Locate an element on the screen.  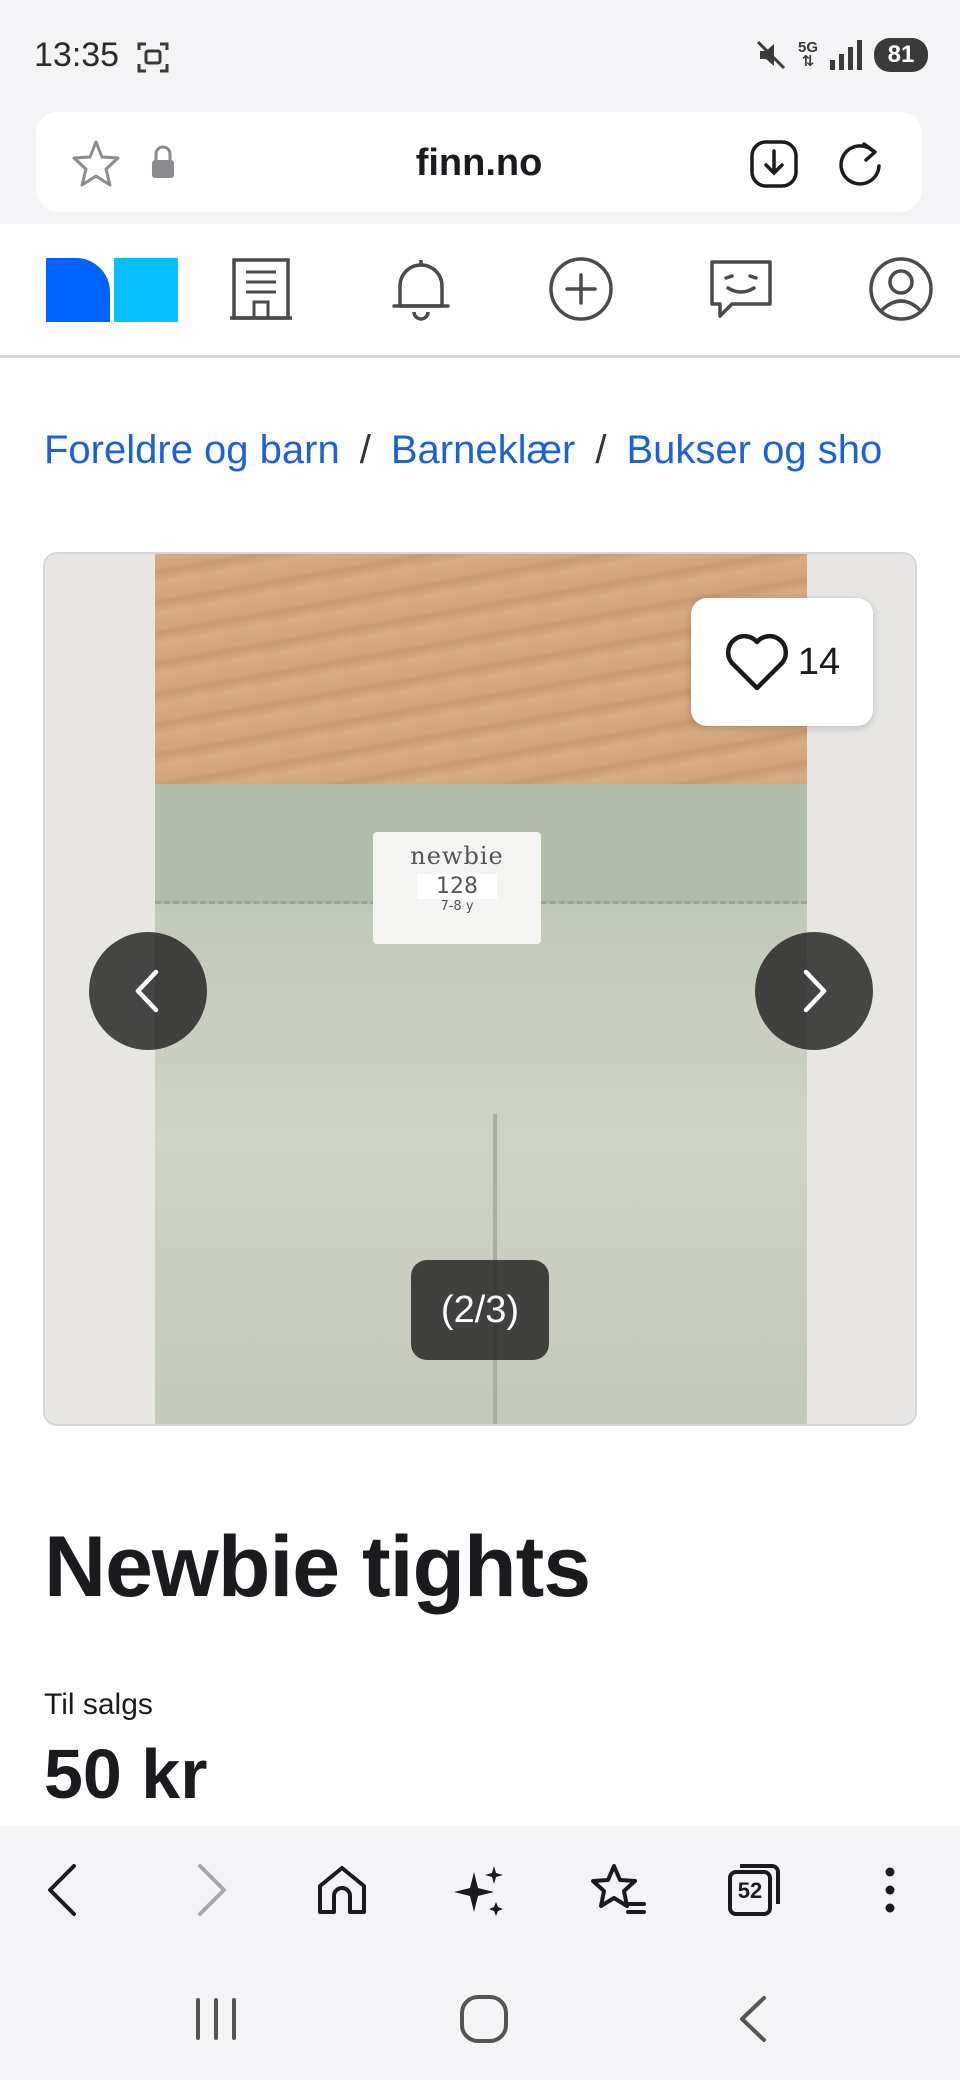
sale-status: Til salgs is located at coordinates (98, 1704).